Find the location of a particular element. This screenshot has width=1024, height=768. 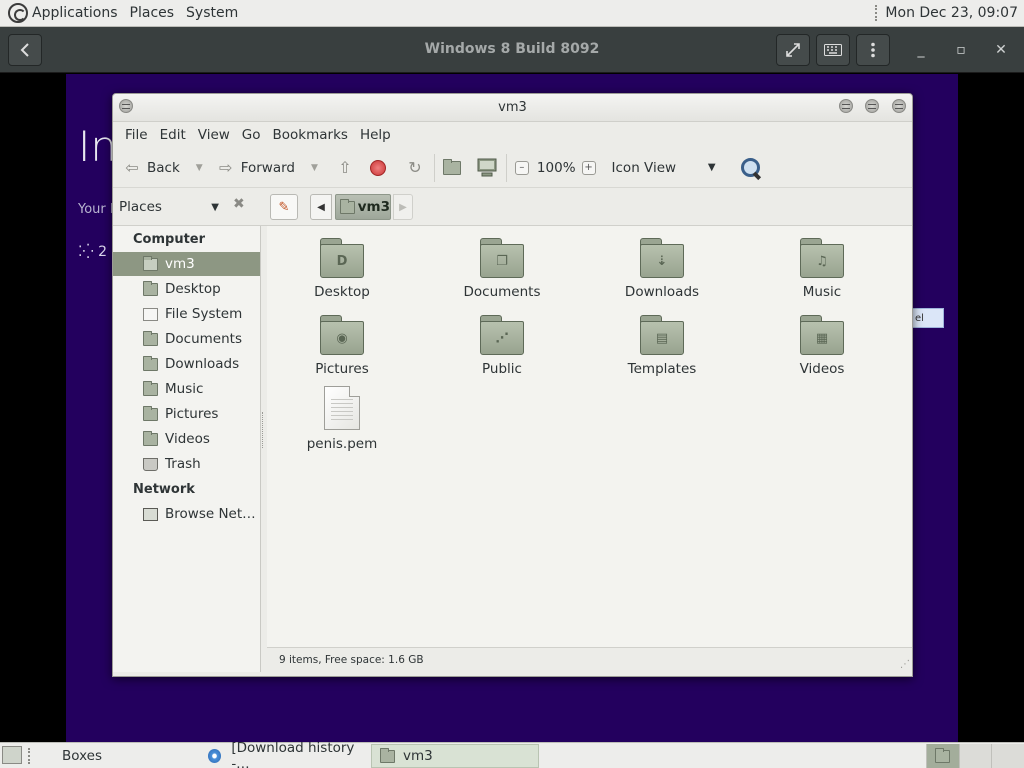

maximize-button: ▫ is located at coordinates (961, 50).